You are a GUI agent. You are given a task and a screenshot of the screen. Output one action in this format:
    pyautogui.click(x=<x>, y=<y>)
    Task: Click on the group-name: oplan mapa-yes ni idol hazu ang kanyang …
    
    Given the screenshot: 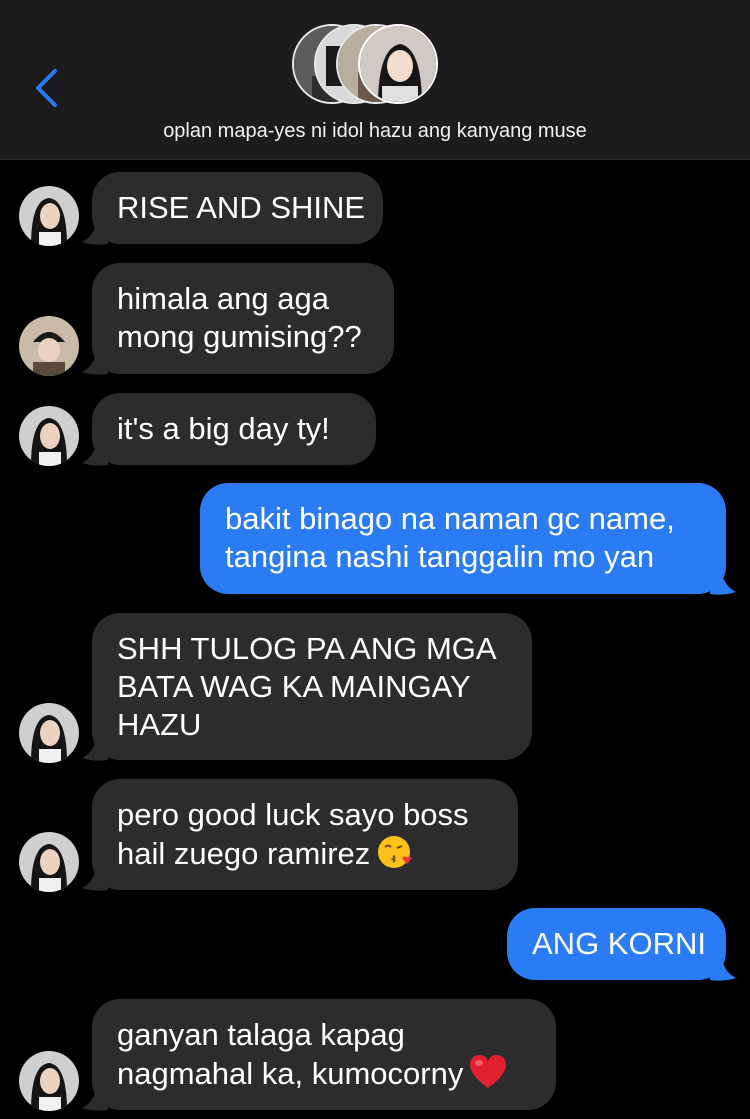 What is the action you would take?
    pyautogui.click(x=375, y=131)
    